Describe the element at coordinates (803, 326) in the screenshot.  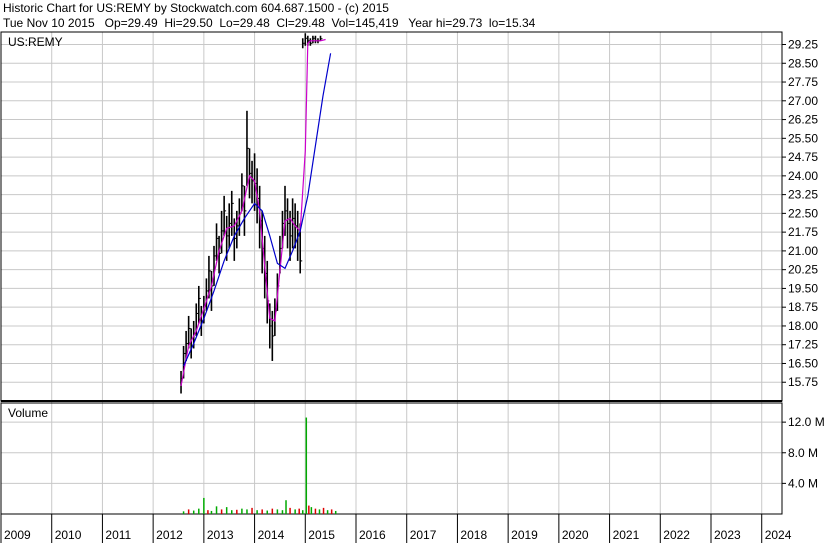
I see `price-tick-label: 18.00` at that location.